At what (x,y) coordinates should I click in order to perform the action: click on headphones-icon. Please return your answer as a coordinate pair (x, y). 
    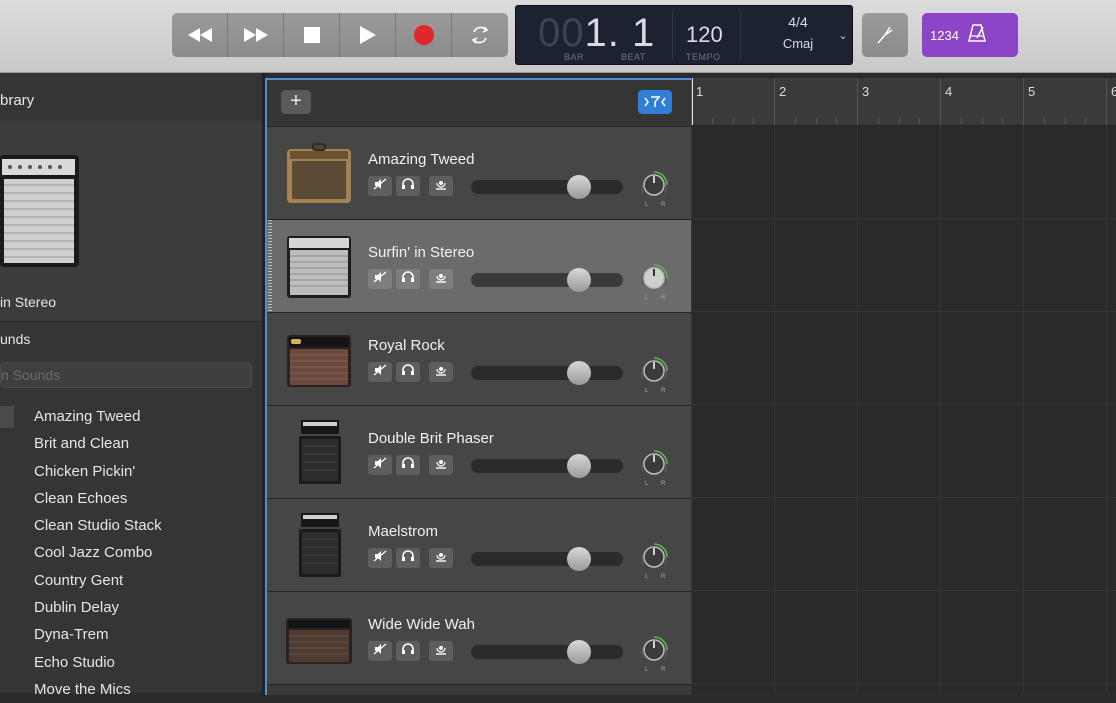
    Looking at the image, I should click on (408, 186).